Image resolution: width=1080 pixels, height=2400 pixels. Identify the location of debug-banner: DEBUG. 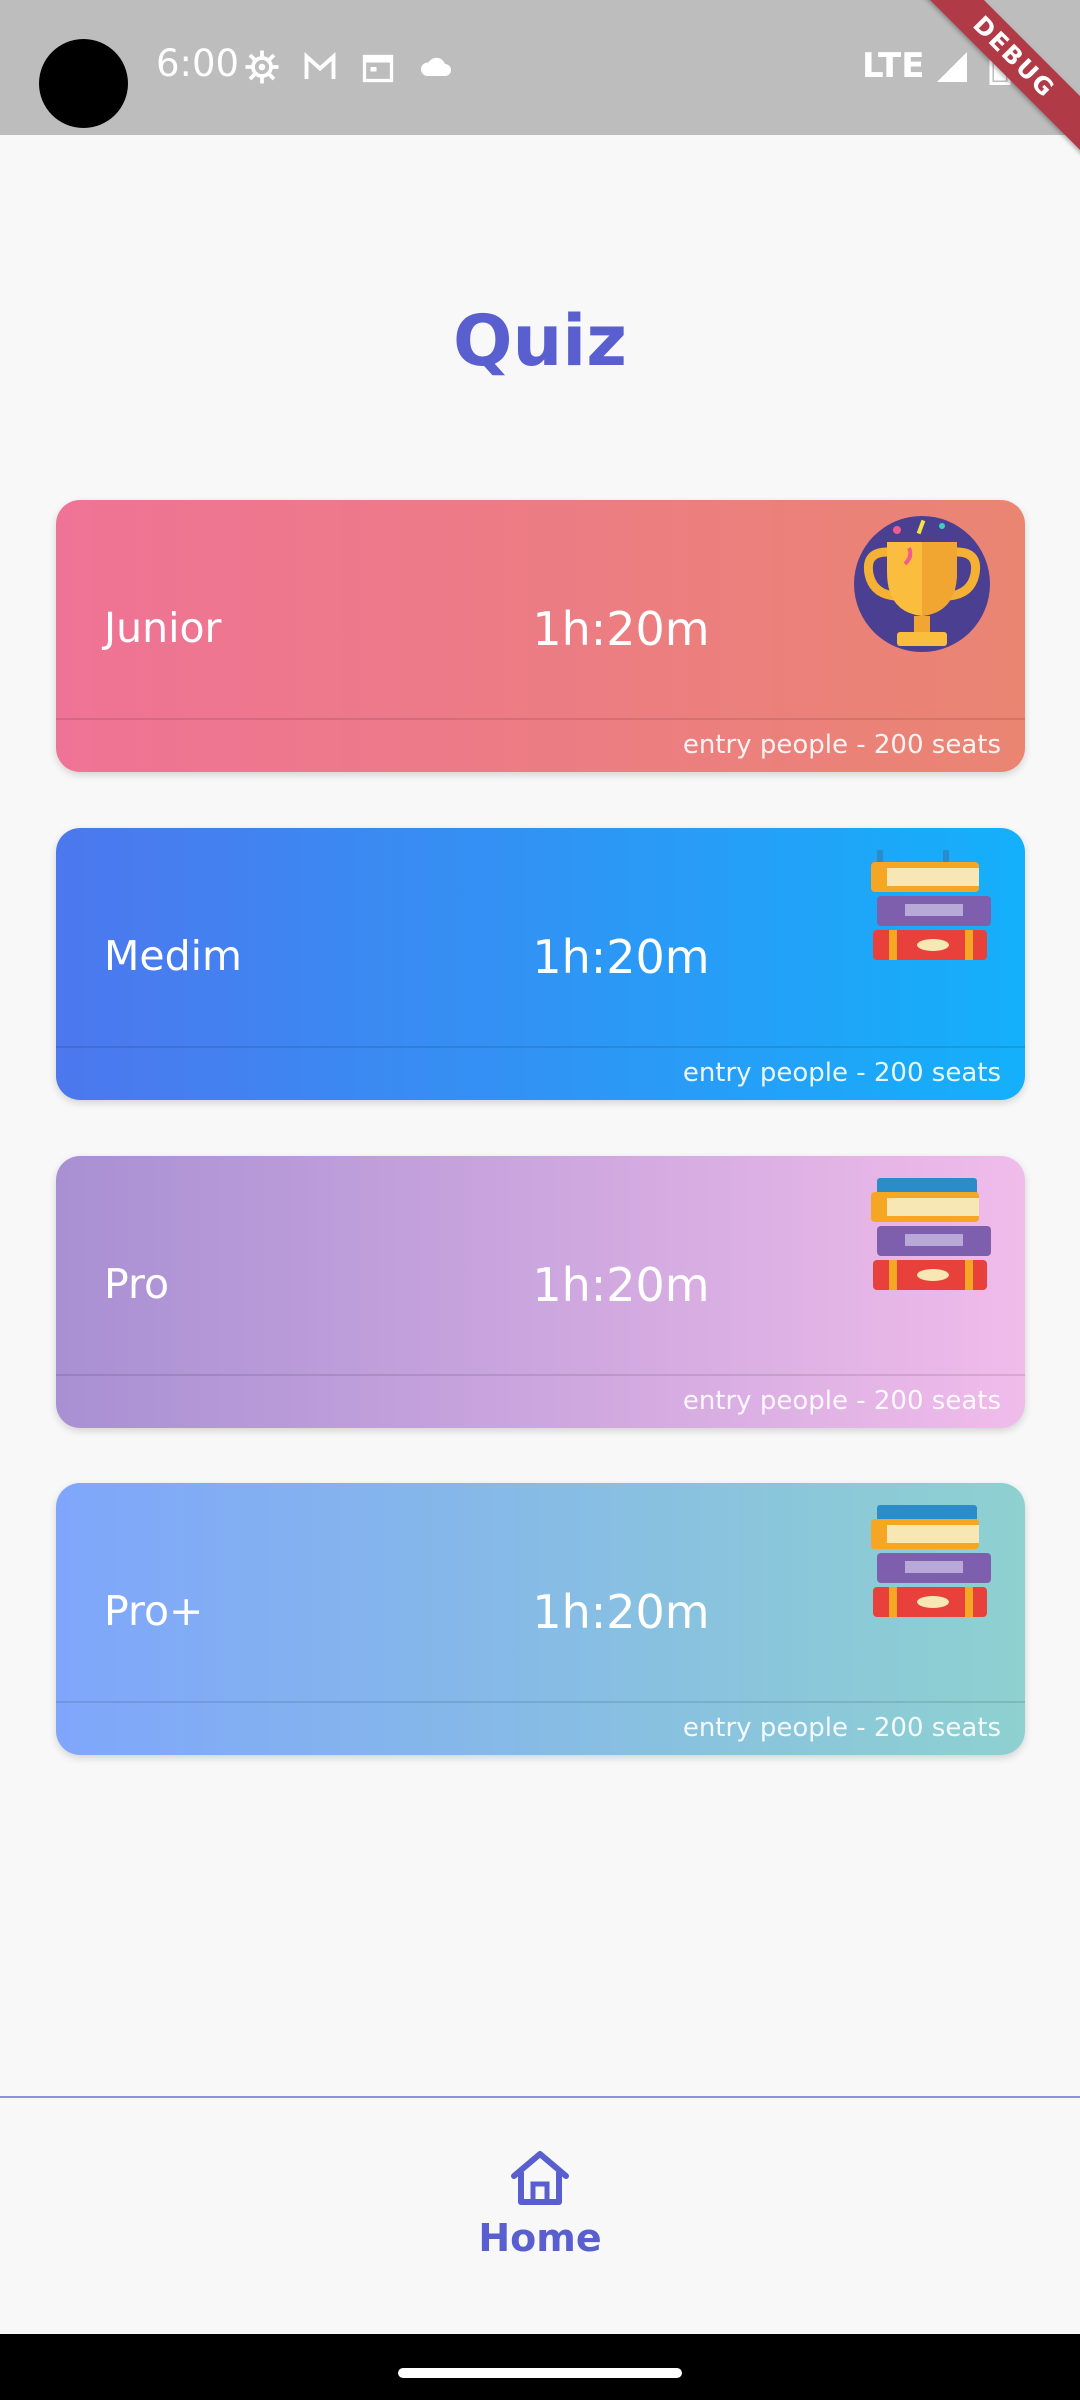
(1000, 80).